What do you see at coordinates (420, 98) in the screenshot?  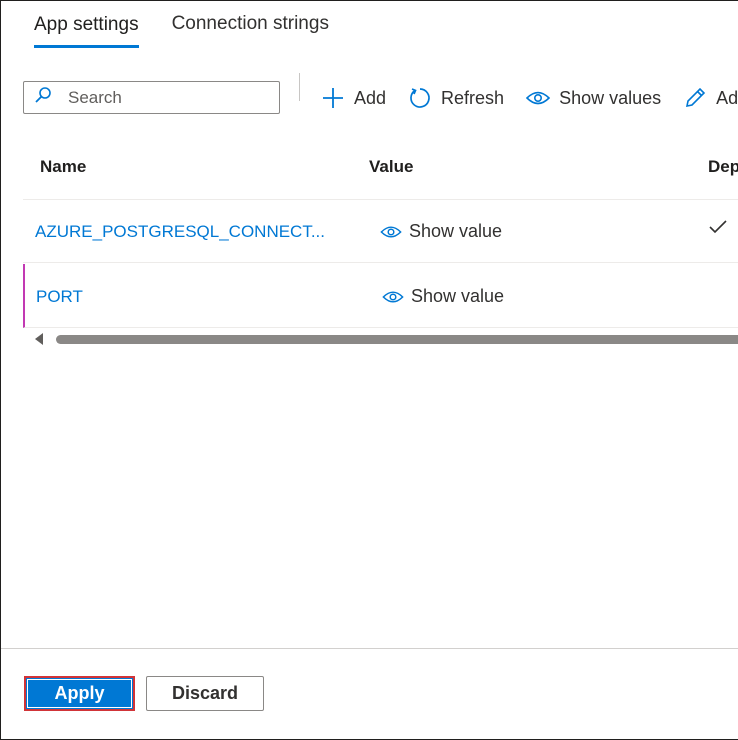 I see `refresh-icon` at bounding box center [420, 98].